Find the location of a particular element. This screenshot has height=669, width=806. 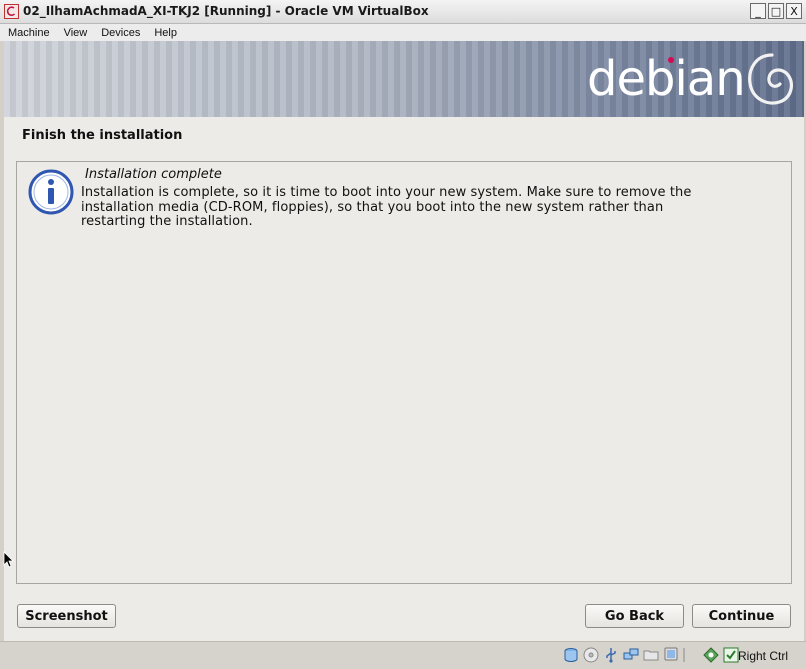

debian-logo-text: debian is located at coordinates (666, 79).